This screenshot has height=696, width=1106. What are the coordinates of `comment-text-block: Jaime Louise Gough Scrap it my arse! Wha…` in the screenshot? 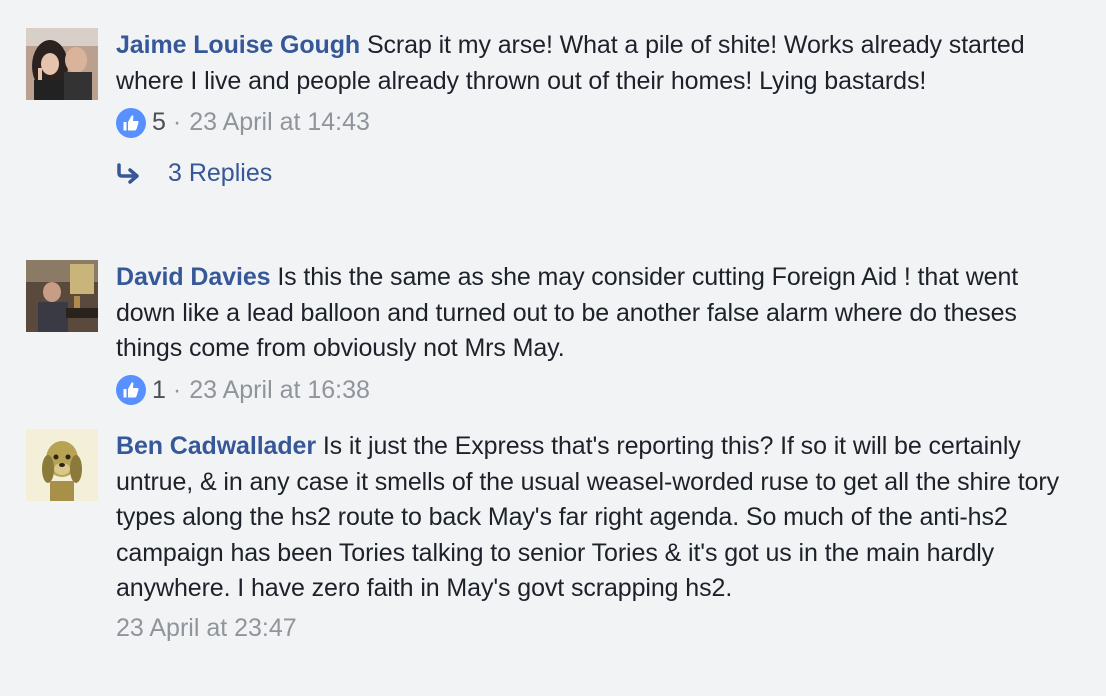 It's located at (596, 63).